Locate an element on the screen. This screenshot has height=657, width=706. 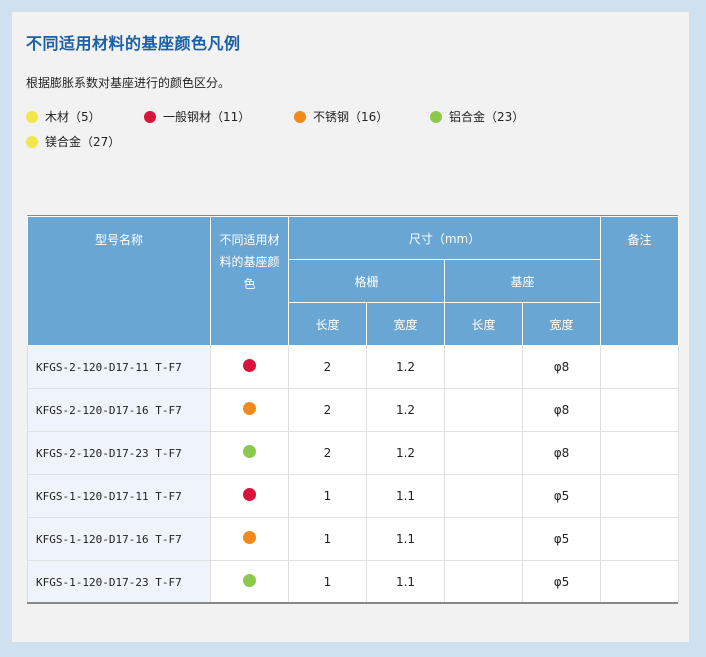
model-cell: KFGS-1-120-D17-16 T-F7 is located at coordinates (119, 539).